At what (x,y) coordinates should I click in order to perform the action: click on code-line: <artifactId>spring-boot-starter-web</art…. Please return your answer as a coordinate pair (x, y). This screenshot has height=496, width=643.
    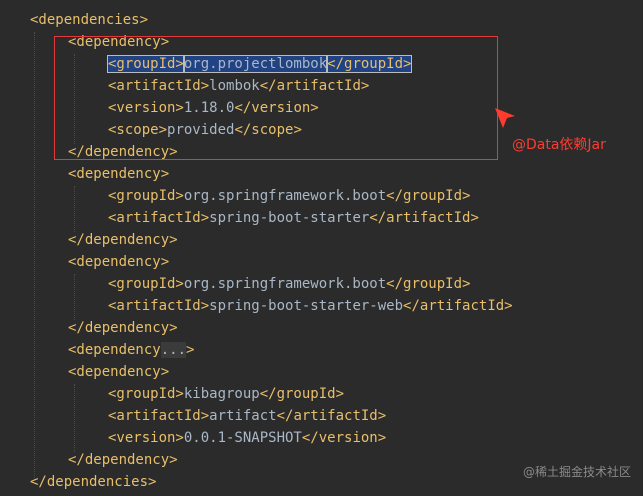
    Looking at the image, I should click on (310, 306).